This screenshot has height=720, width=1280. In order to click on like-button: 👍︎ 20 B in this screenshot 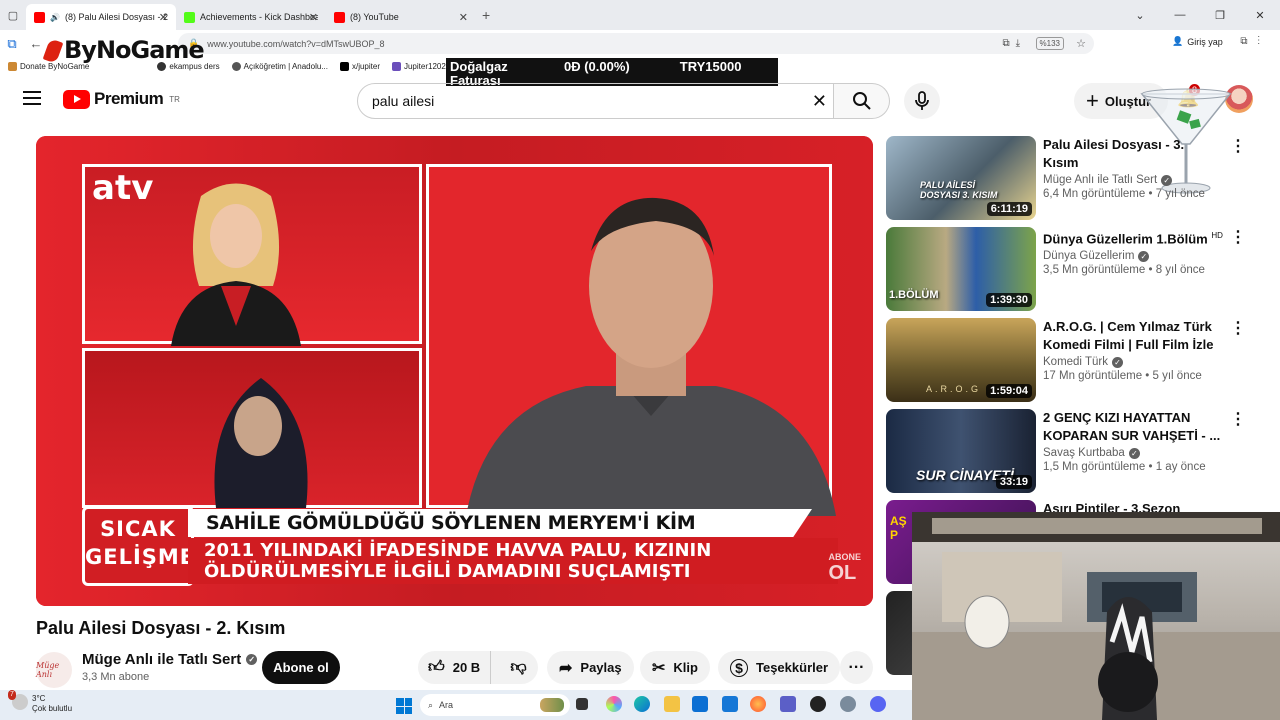, I will do `click(455, 667)`.